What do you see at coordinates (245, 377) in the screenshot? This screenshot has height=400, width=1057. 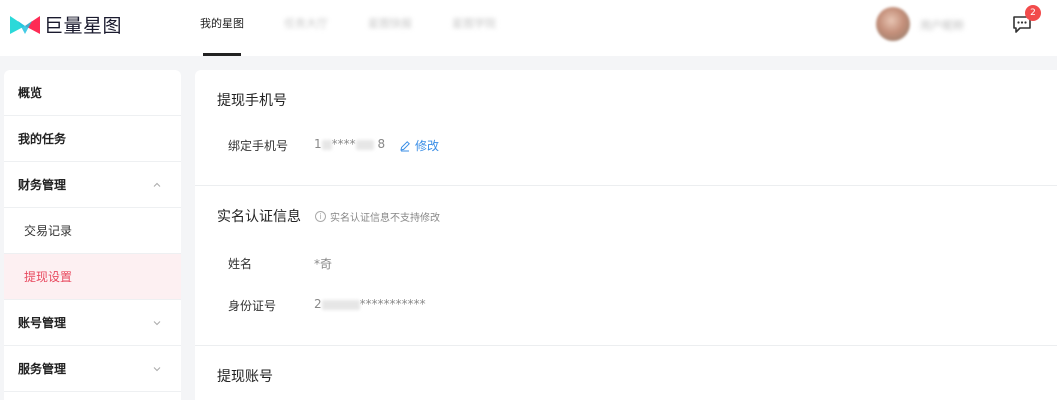 I see `section-title: 提现账号` at bounding box center [245, 377].